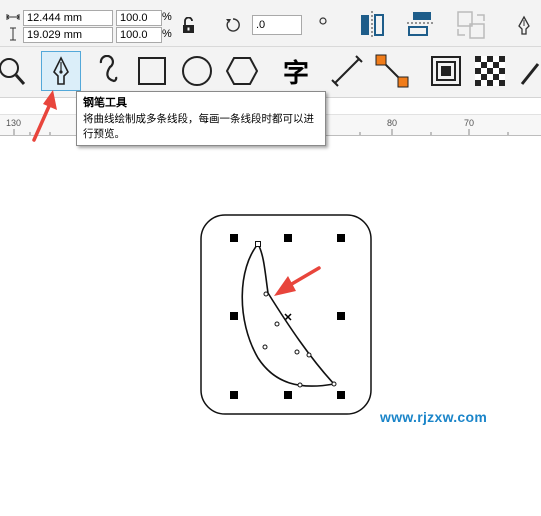 This screenshot has width=541, height=516. I want to click on tooltip-description: 将曲线绘制成多条线段，每画一条线段时都可以进行预览。, so click(198, 126).